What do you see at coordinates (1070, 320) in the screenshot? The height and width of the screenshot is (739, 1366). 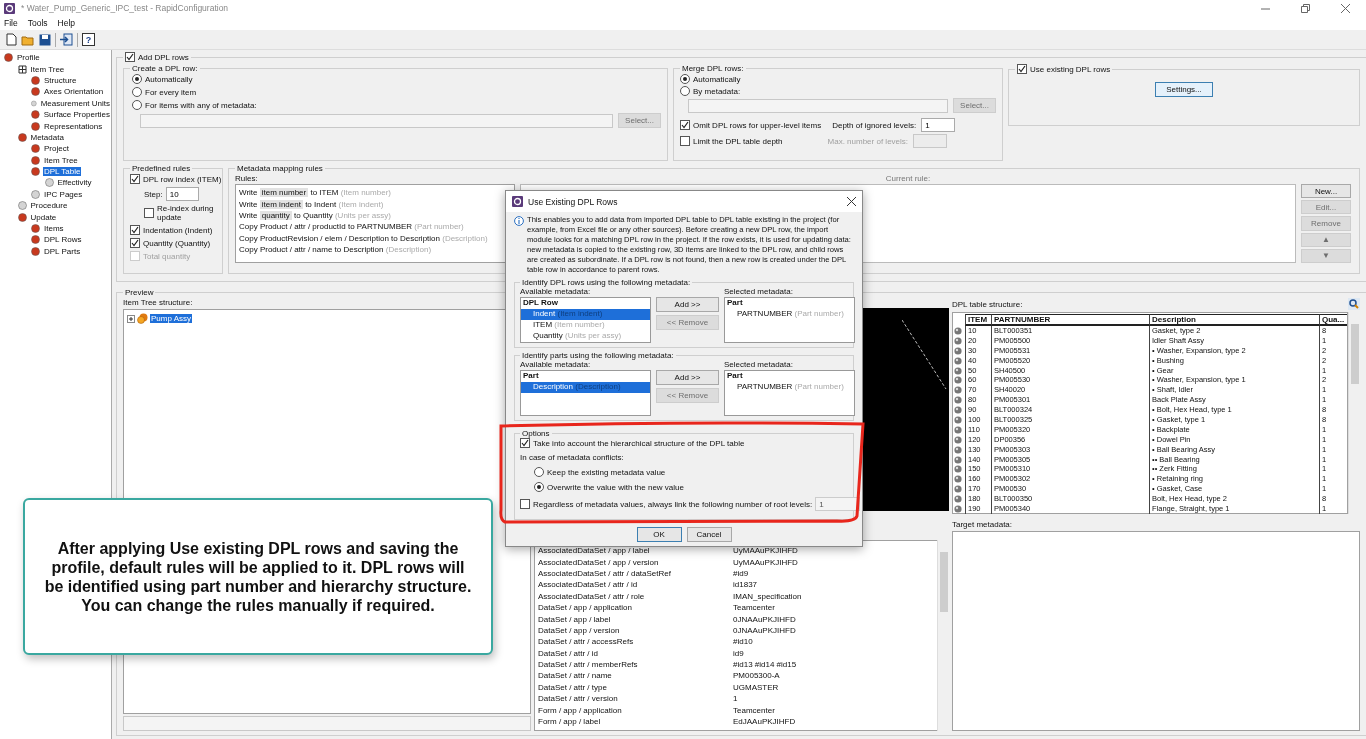 I see `column-header: PARTNUMBER` at bounding box center [1070, 320].